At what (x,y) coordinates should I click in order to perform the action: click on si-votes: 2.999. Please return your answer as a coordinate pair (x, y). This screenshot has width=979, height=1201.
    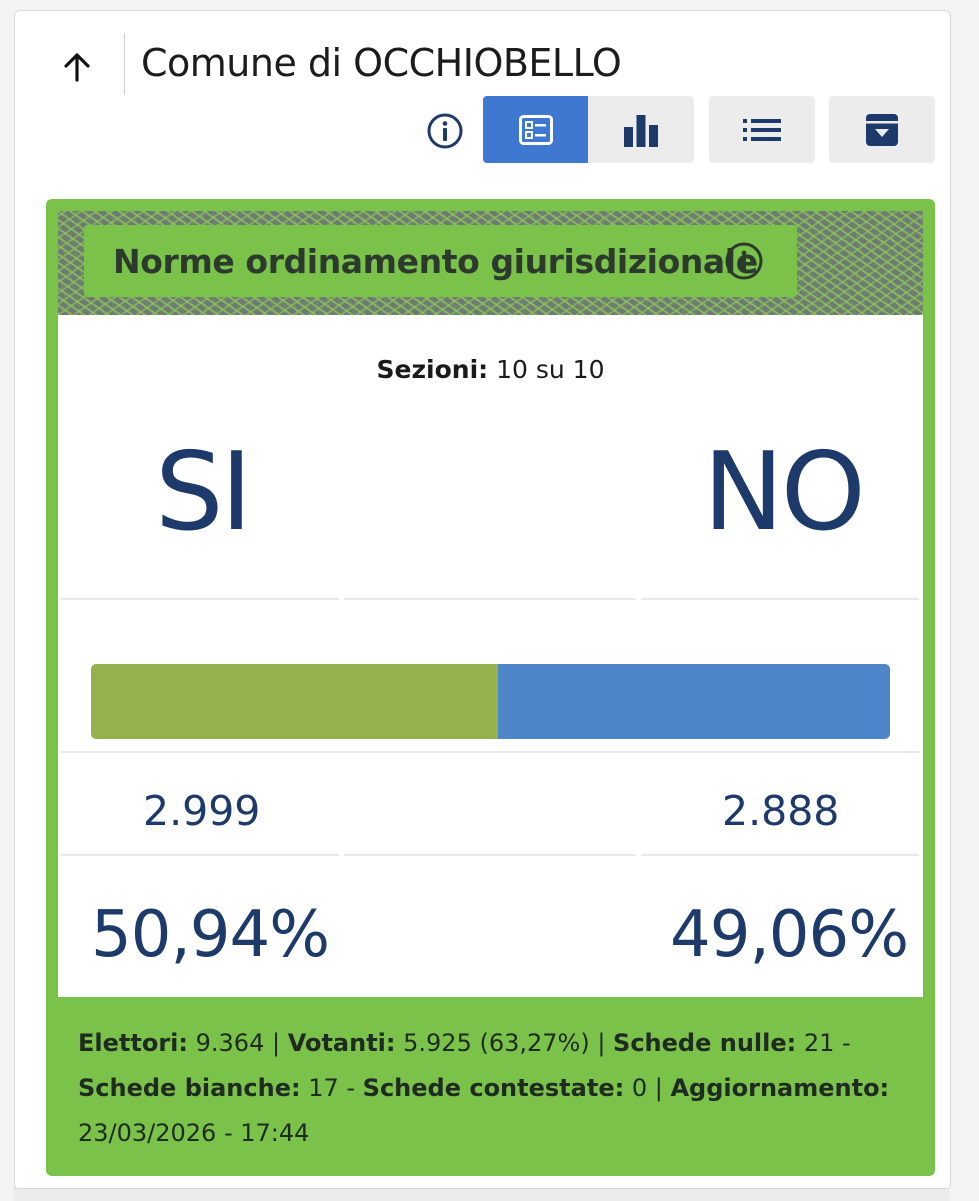
    Looking at the image, I should click on (202, 811).